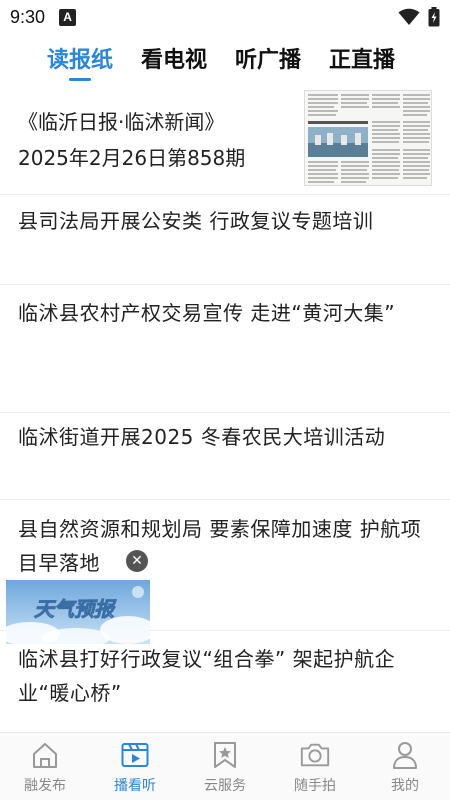  I want to click on nav-label: 融发布, so click(45, 786).